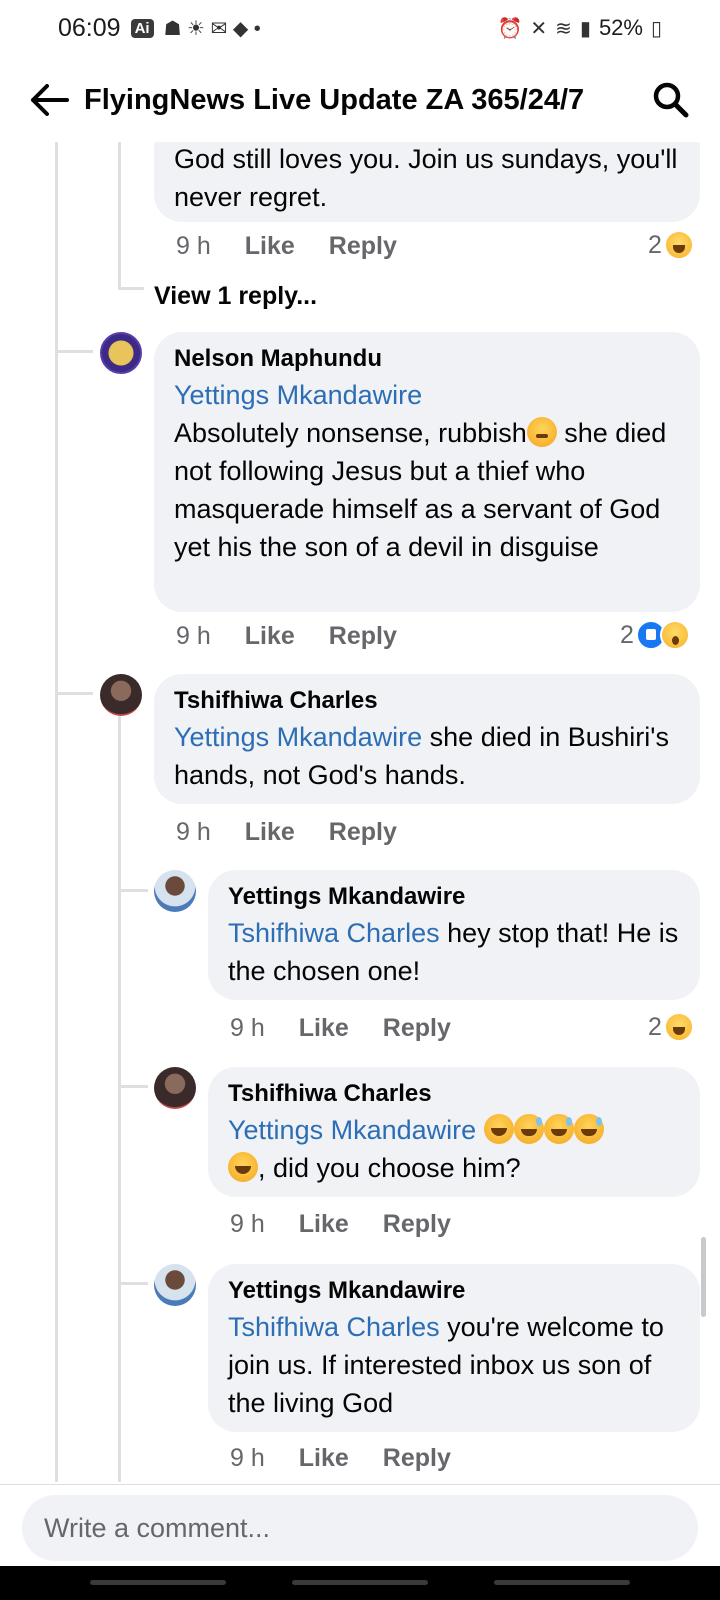  Describe the element at coordinates (350, 433) in the screenshot. I see `comment-text: Absolutely nonsense, rubbish` at that location.